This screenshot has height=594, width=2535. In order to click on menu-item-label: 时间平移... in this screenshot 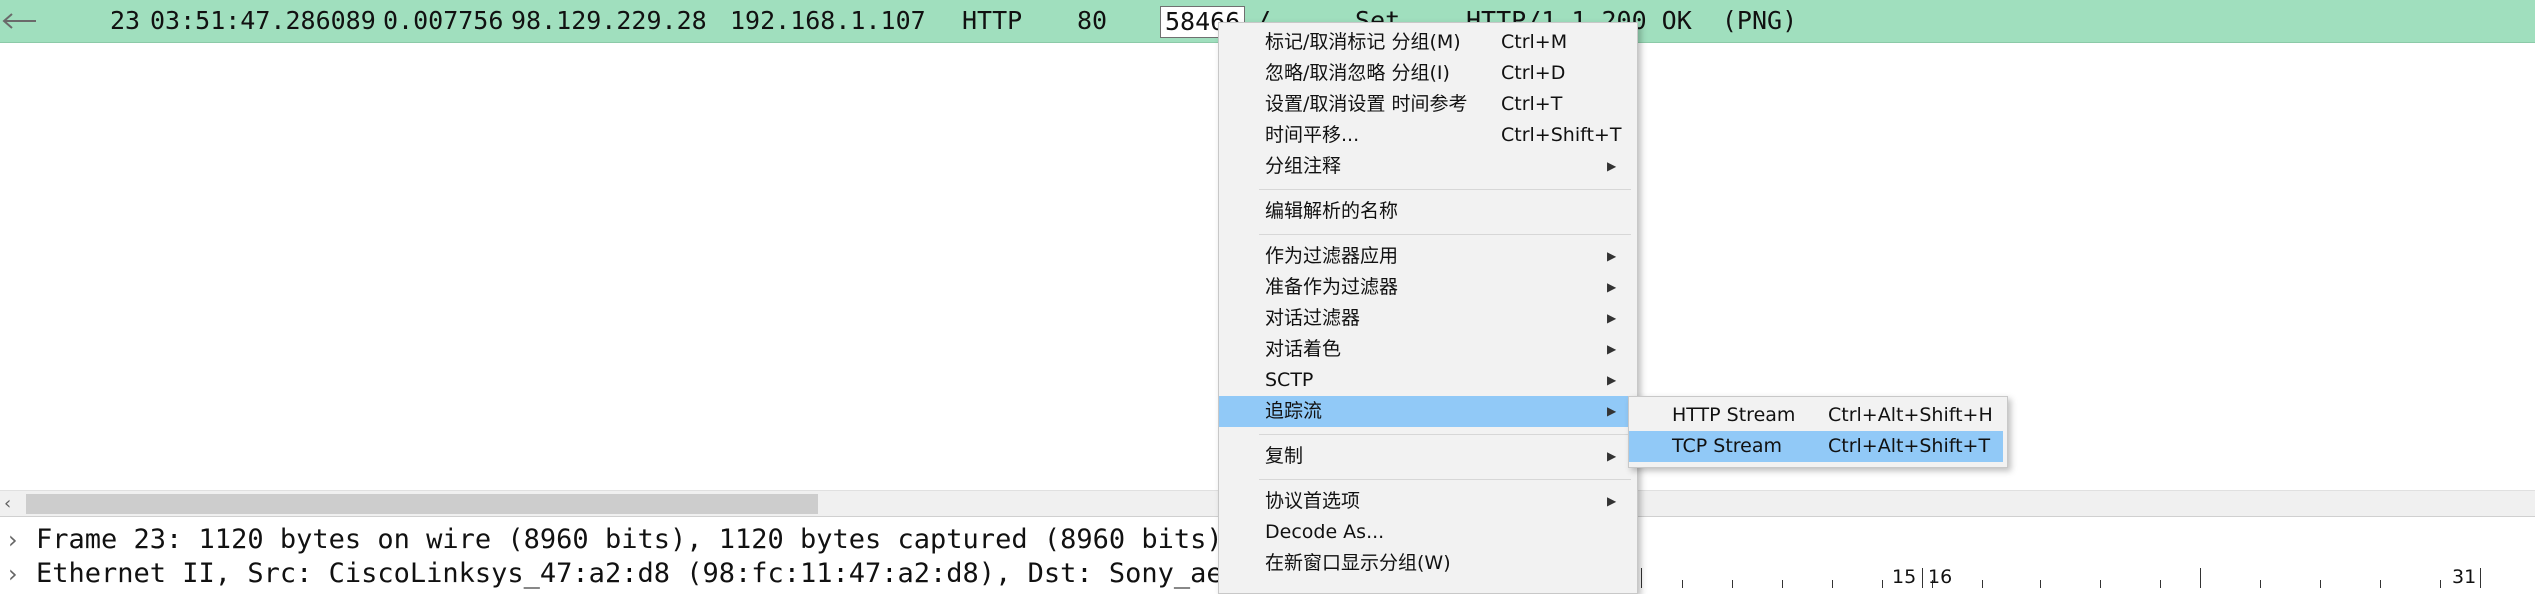, I will do `click(1312, 135)`.